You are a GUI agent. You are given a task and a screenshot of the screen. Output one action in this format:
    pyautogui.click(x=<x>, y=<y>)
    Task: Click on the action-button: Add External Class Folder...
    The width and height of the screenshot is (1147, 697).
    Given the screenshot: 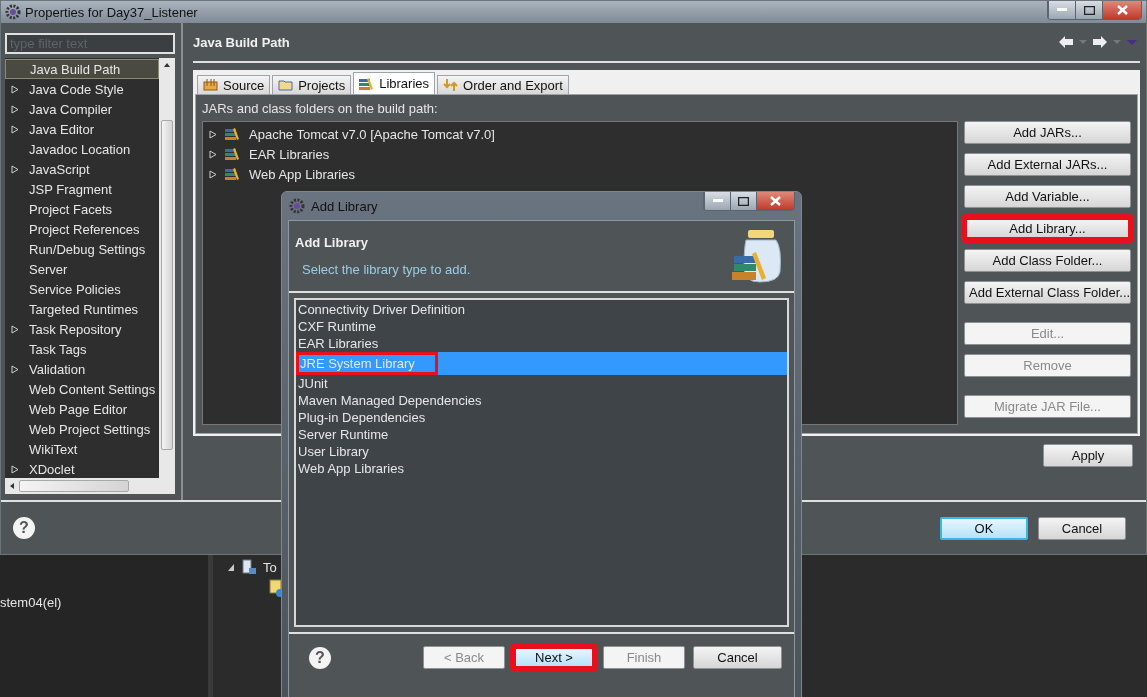 What is the action you would take?
    pyautogui.click(x=1047, y=292)
    